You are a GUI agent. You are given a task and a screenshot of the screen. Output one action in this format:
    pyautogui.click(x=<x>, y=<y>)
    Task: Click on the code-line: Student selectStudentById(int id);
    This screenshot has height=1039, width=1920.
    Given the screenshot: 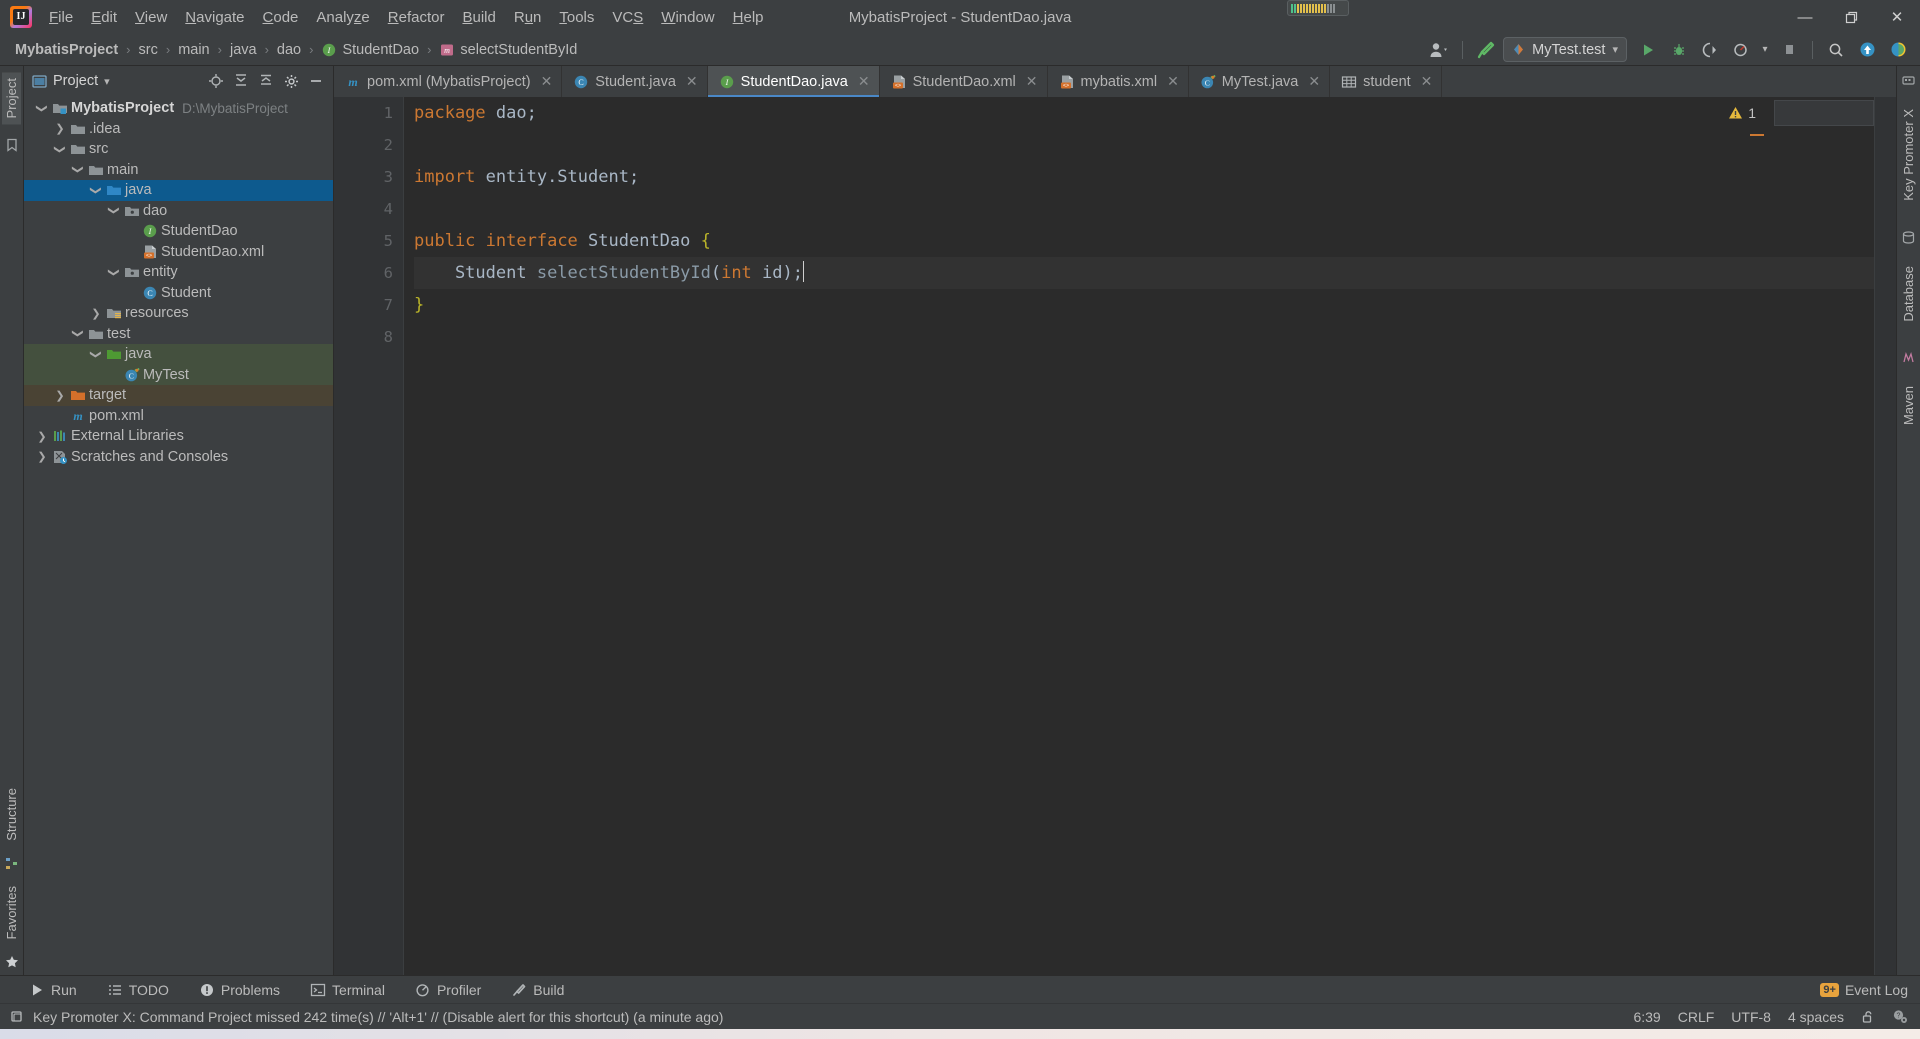 What is the action you would take?
    pyautogui.click(x=1155, y=273)
    